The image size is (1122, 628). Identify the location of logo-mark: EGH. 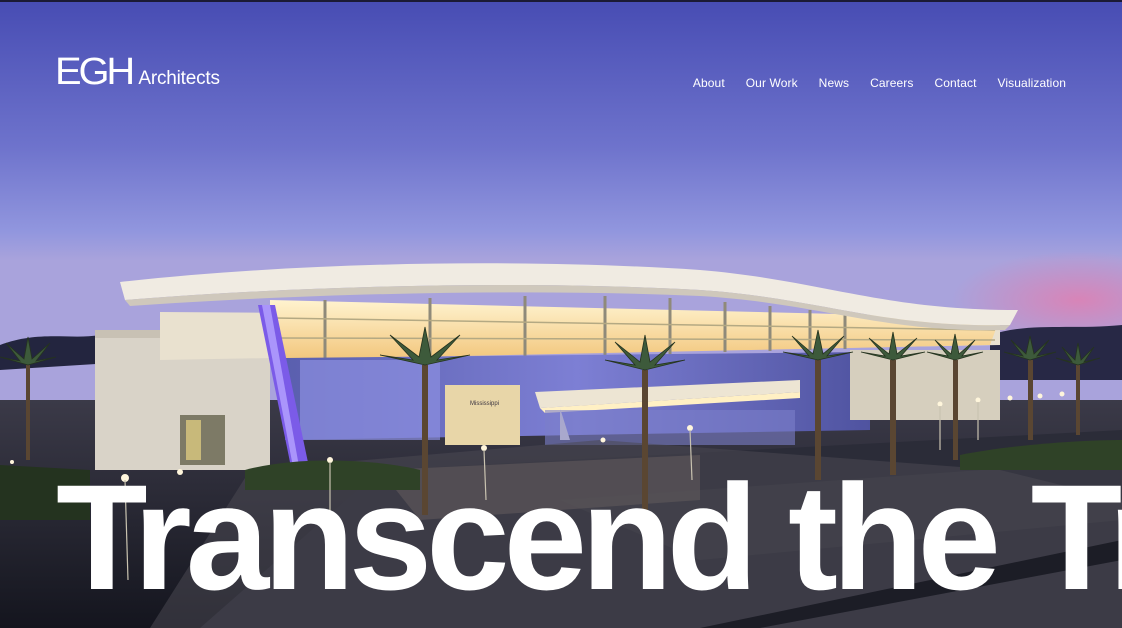
(95, 72).